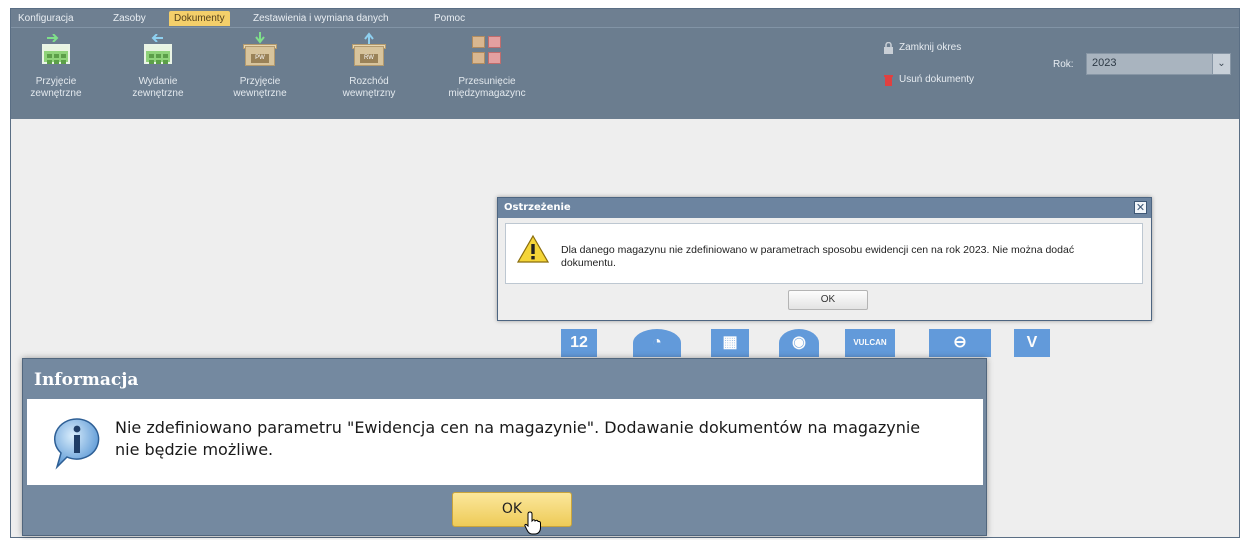 The height and width of the screenshot is (540, 1245). I want to click on year-label: Rok:, so click(1063, 64).